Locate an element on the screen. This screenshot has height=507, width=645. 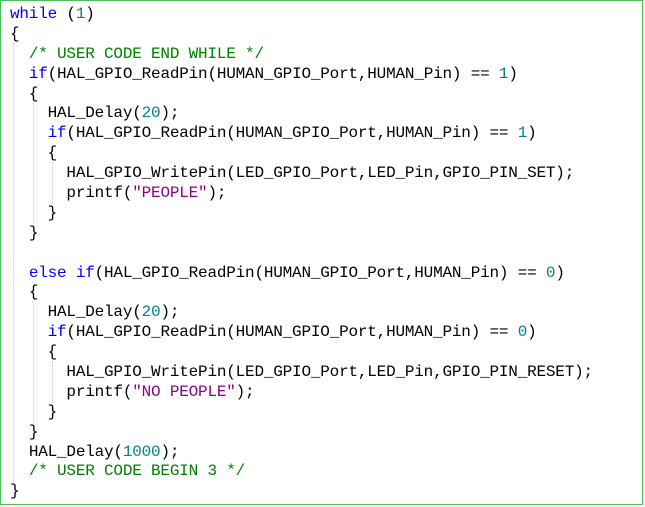
code-line: printf("NO PEOPLE"); is located at coordinates (325, 393).